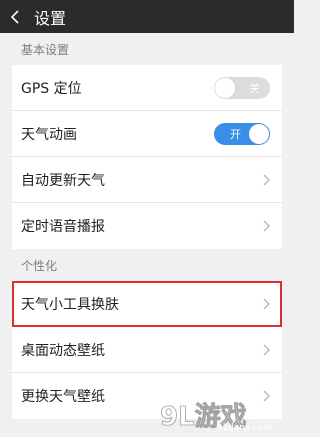 Image resolution: width=320 pixels, height=437 pixels. I want to click on back-button, so click(15, 16).